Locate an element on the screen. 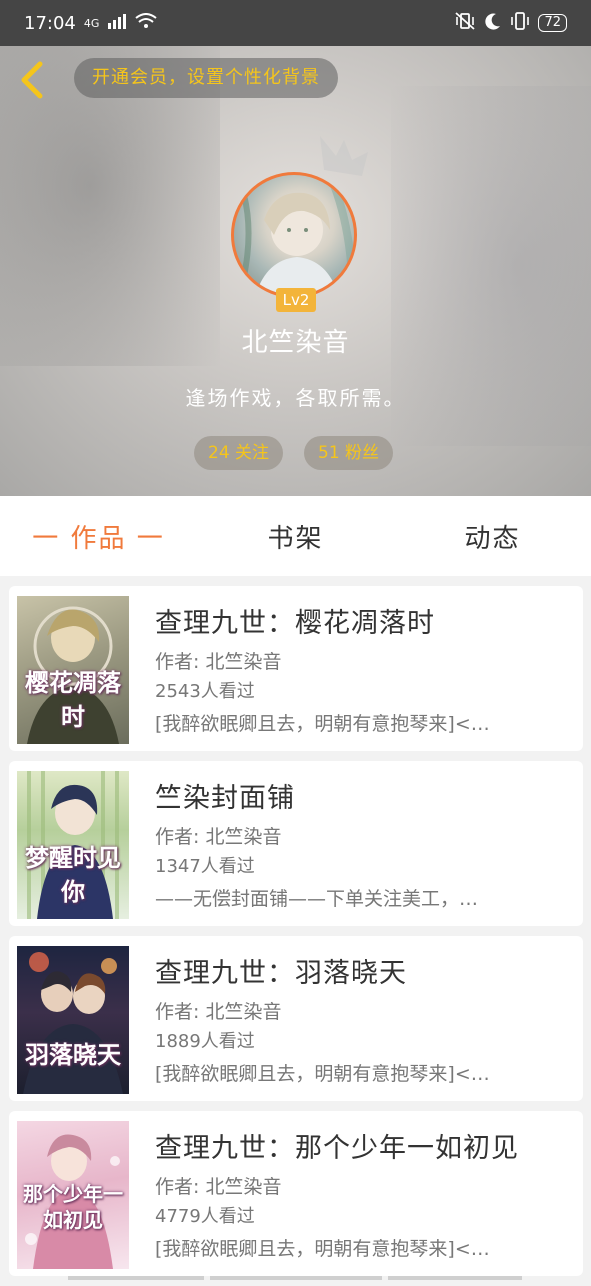 This screenshot has height=1286, width=591. book-cover: 樱花凋落时 is located at coordinates (73, 670).